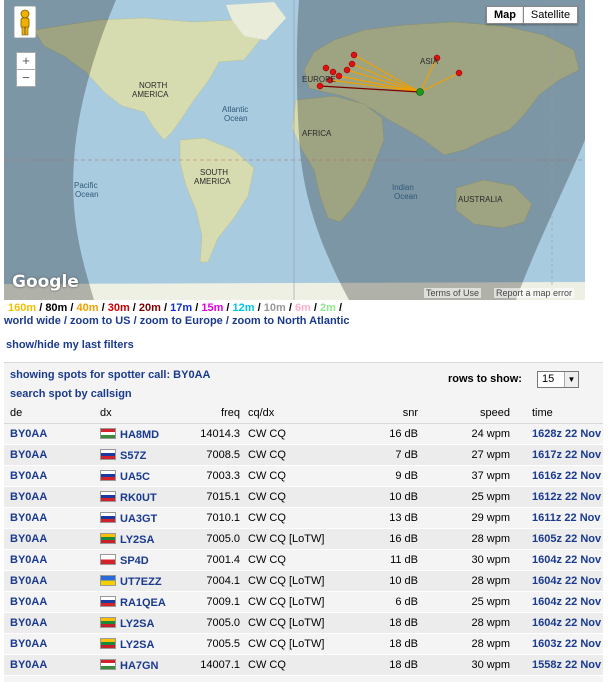  What do you see at coordinates (534, 293) in the screenshot?
I see `report-map-error-link: Report a map error` at bounding box center [534, 293].